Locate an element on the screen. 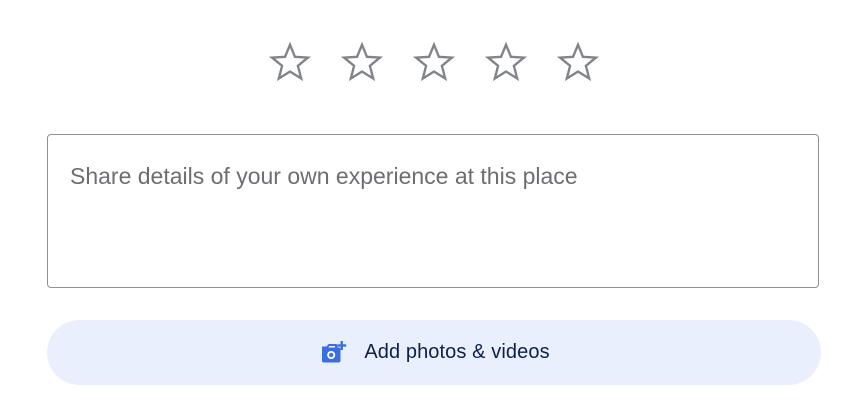 The height and width of the screenshot is (409, 868). star-4-button is located at coordinates (506, 62).